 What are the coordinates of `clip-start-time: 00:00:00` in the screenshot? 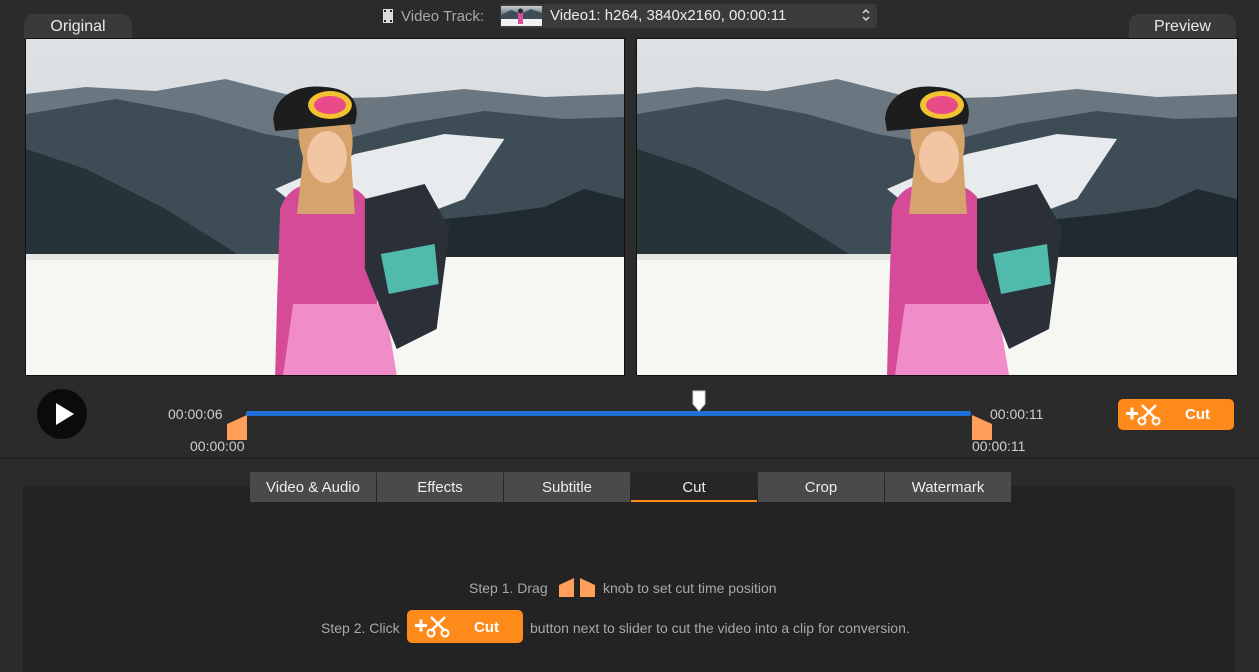 It's located at (217, 446).